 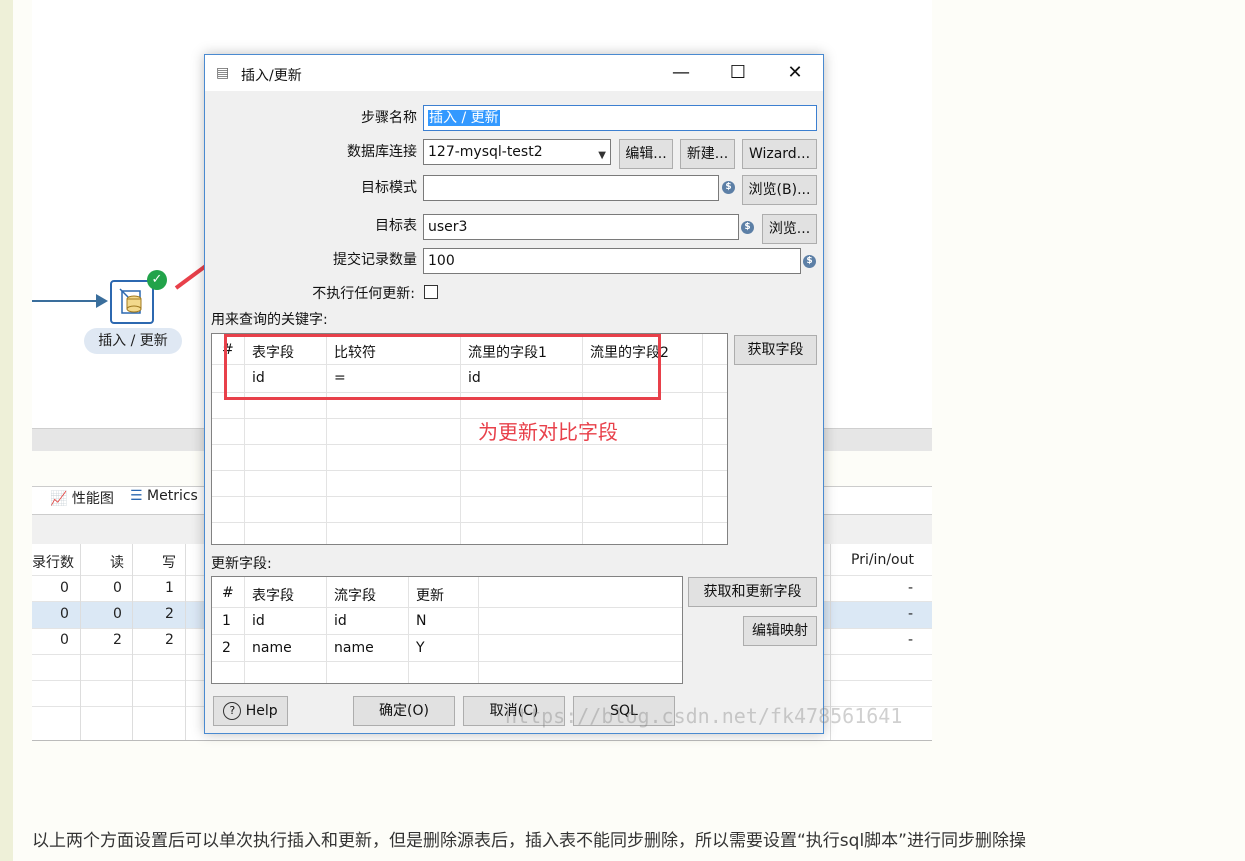 What do you see at coordinates (133, 341) in the screenshot?
I see `step-label: 插入 / 更新` at bounding box center [133, 341].